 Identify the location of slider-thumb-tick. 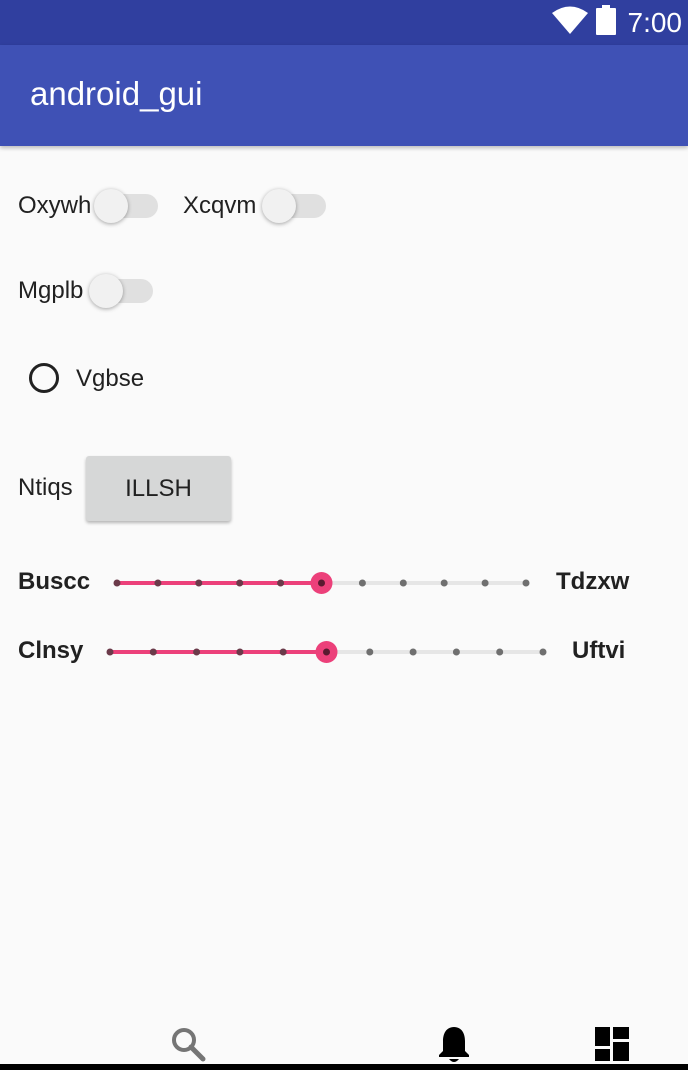
(326, 652).